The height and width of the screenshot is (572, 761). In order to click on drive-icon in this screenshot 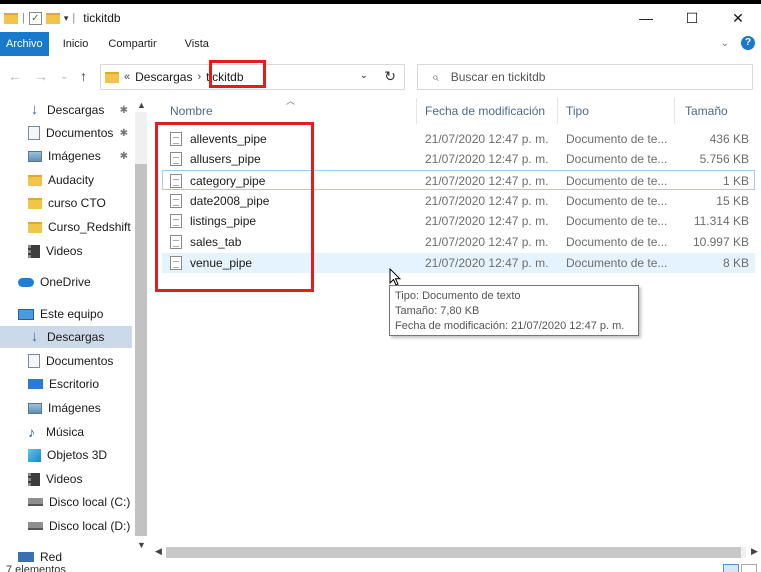, I will do `click(35, 502)`.